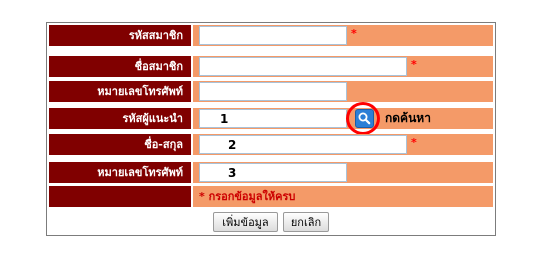  Describe the element at coordinates (247, 196) in the screenshot. I see `required-note: * กรอกข้อมูลให้ครบ` at that location.